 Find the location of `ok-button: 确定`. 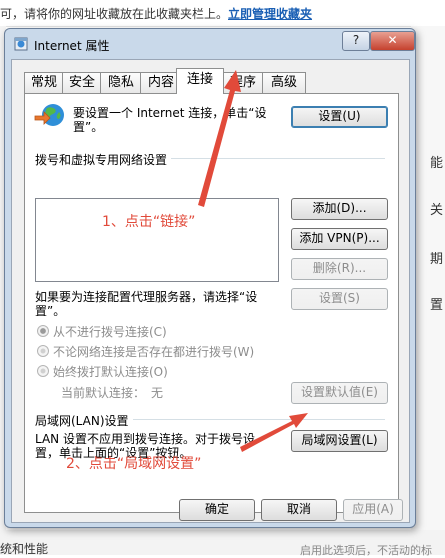

ok-button: 确定 is located at coordinates (217, 510).